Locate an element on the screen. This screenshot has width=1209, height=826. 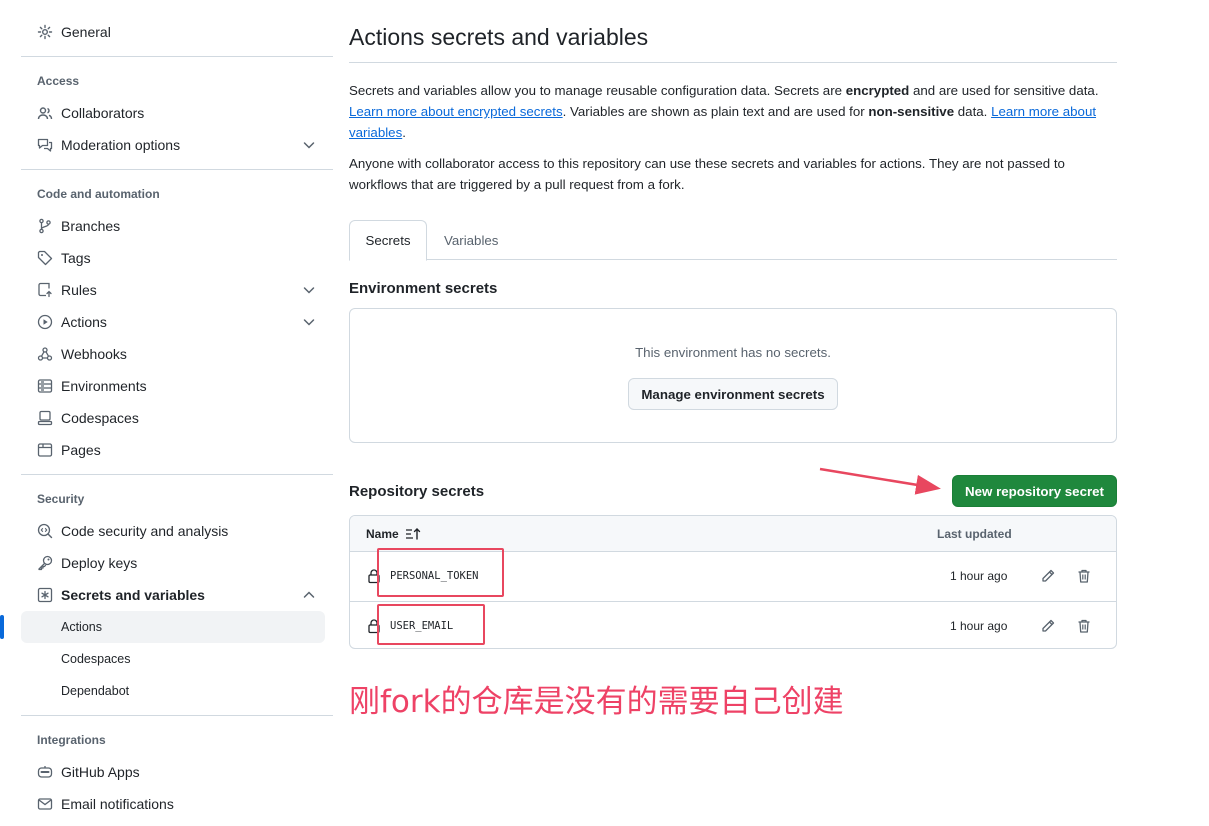
browser-icon is located at coordinates (45, 450).